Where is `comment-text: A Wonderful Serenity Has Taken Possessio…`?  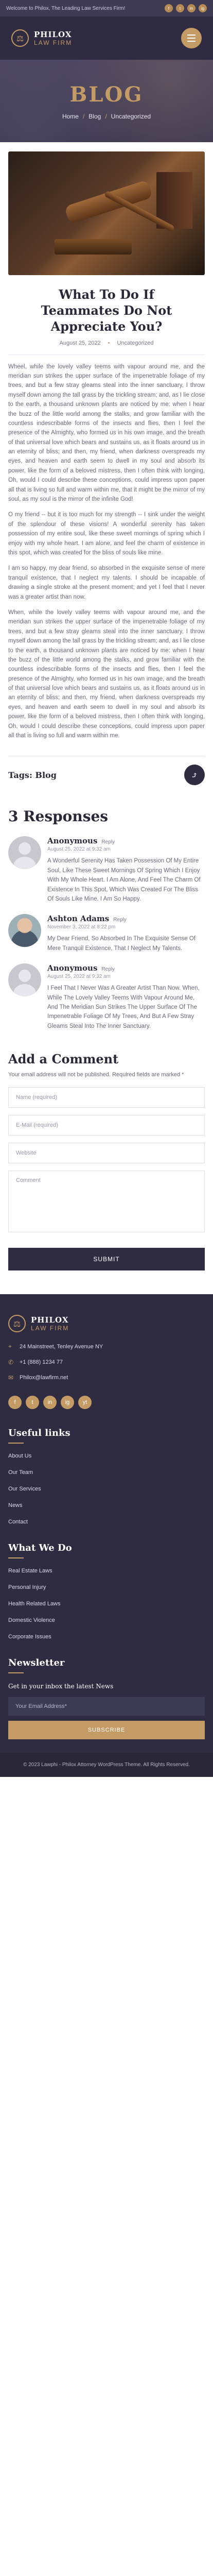
comment-text: A Wonderful Serenity Has Taken Possessio… is located at coordinates (124, 880).